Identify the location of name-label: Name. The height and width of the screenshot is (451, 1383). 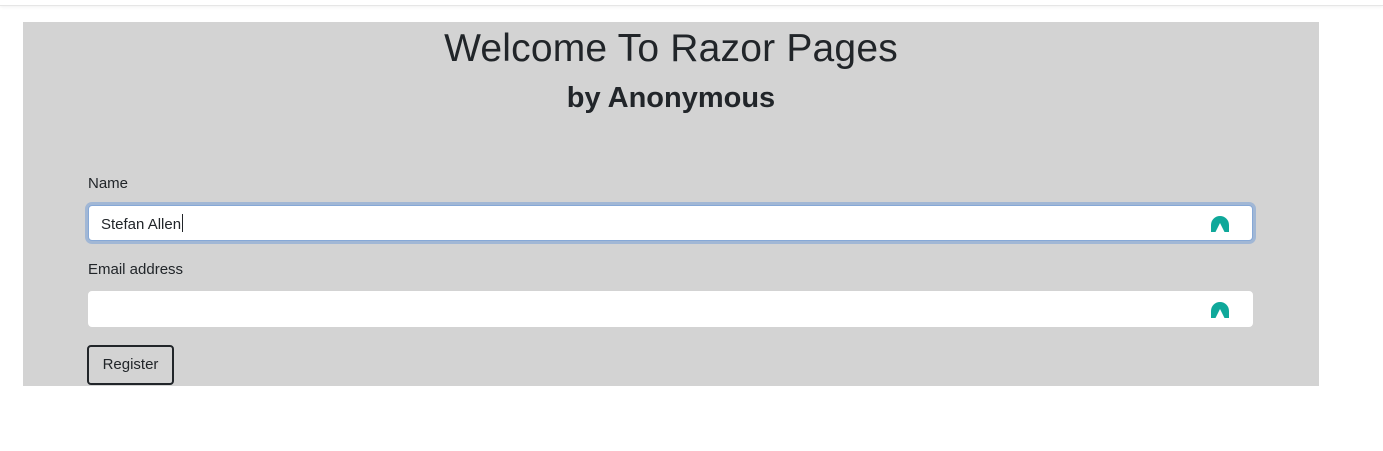
(108, 183).